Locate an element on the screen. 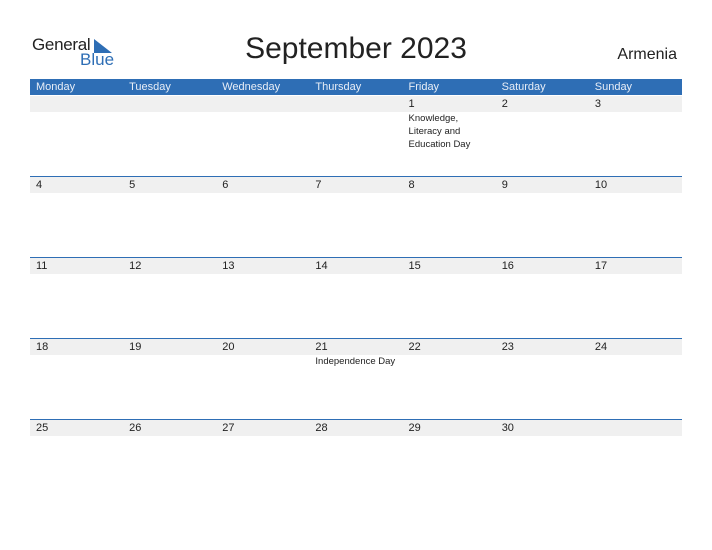 This screenshot has width=712, height=550. day-cell: 21 Independence Day is located at coordinates (355, 379).